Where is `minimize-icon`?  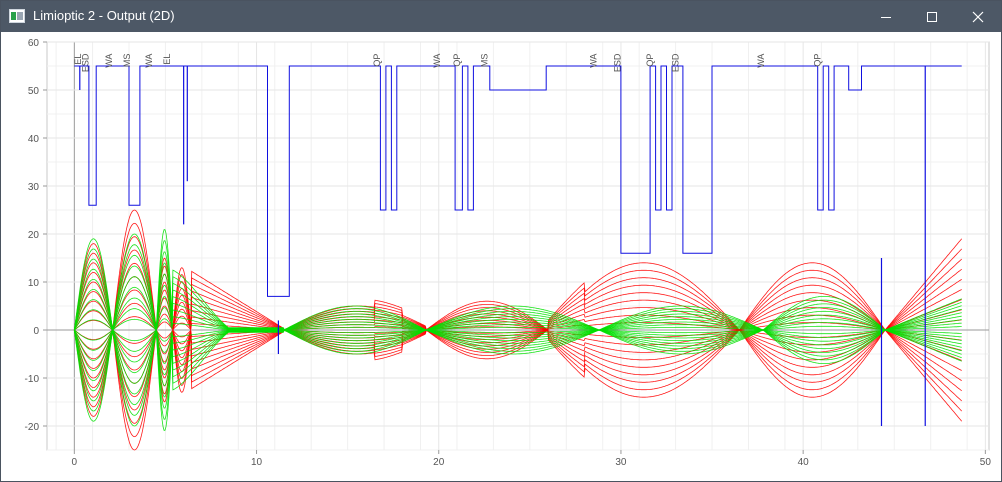
minimize-icon is located at coordinates (886, 17).